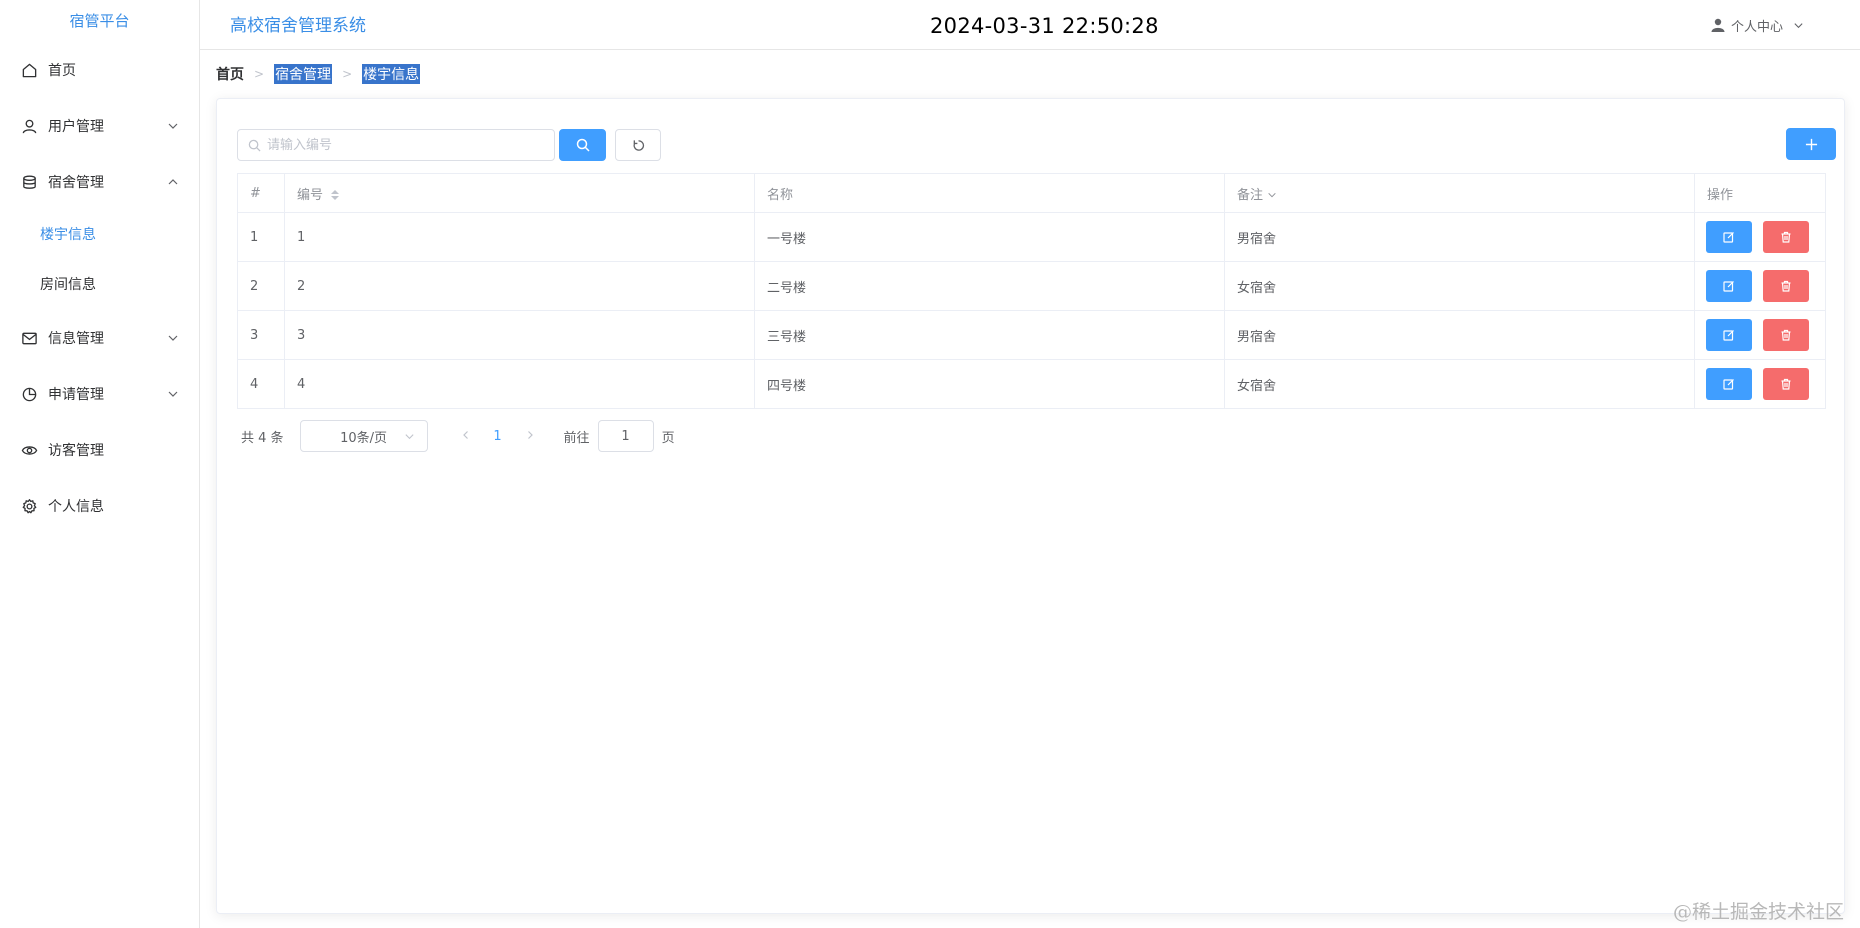  Describe the element at coordinates (989, 384) in the screenshot. I see `cell-name: 四号楼` at that location.